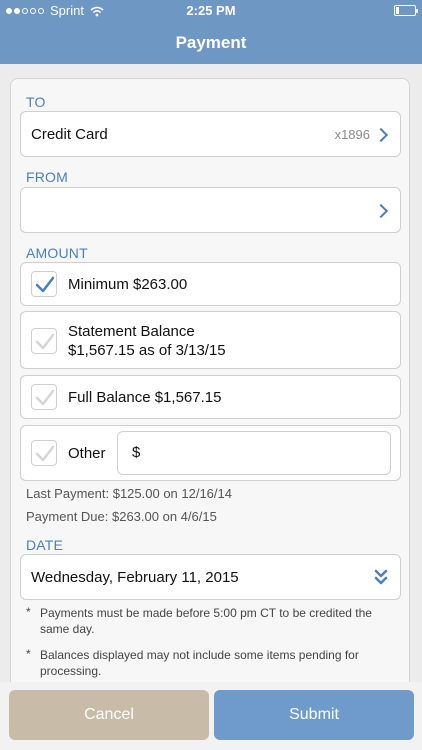 The width and height of the screenshot is (422, 750). Describe the element at coordinates (211, 32) in the screenshot. I see `top-bar: Sprint 2:25 PM Payment` at that location.